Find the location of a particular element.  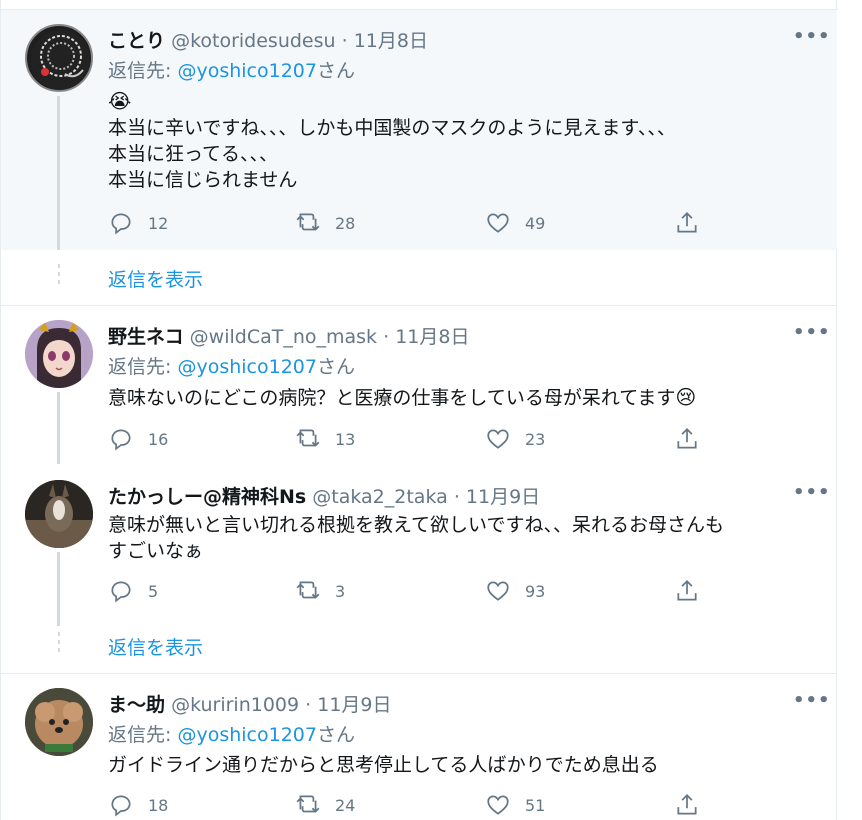

user-handle: @wildCaT_no_mask is located at coordinates (283, 337).